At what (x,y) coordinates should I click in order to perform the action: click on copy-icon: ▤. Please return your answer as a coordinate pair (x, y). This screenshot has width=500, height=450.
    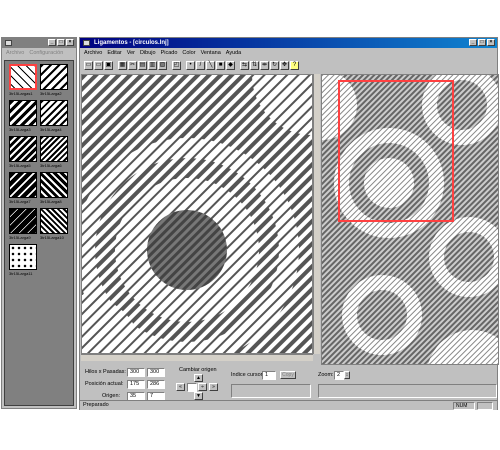
    Looking at the image, I should click on (142, 65).